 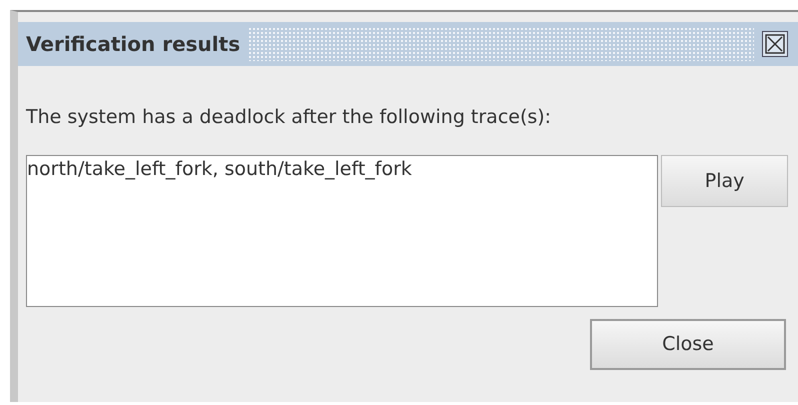 What do you see at coordinates (342, 169) in the screenshot?
I see `trace-item: north/take_left_fork, south/take_left_fork` at bounding box center [342, 169].